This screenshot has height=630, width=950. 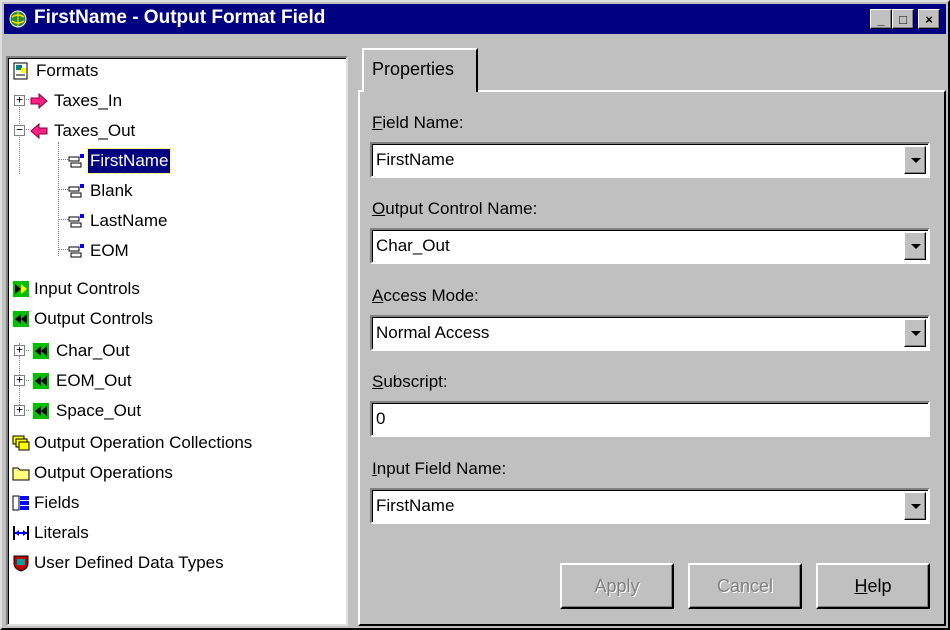 I want to click on output-control-name-label: Output Control Name:, so click(x=454, y=209).